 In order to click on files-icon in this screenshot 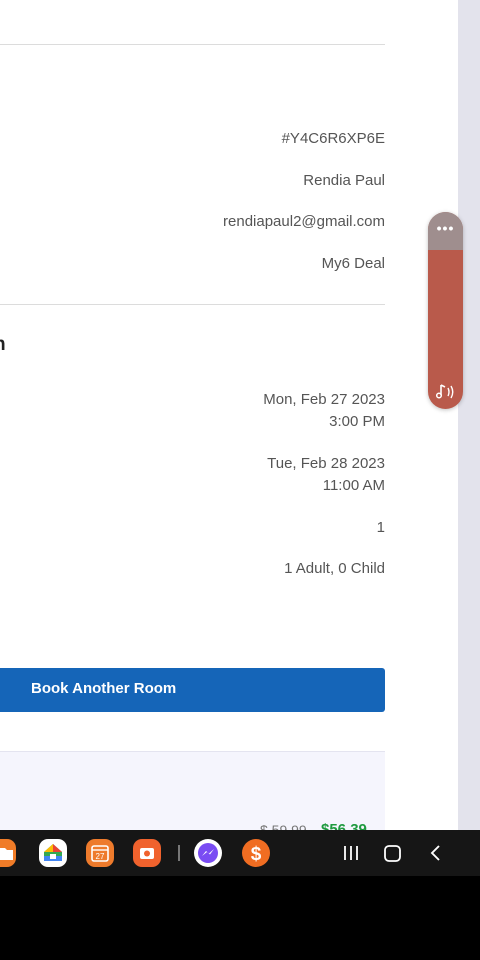, I will do `click(8, 853)`.